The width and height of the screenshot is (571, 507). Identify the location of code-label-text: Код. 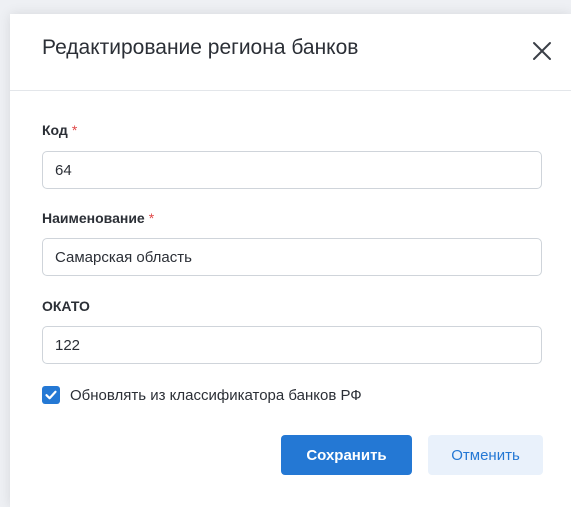
(55, 130).